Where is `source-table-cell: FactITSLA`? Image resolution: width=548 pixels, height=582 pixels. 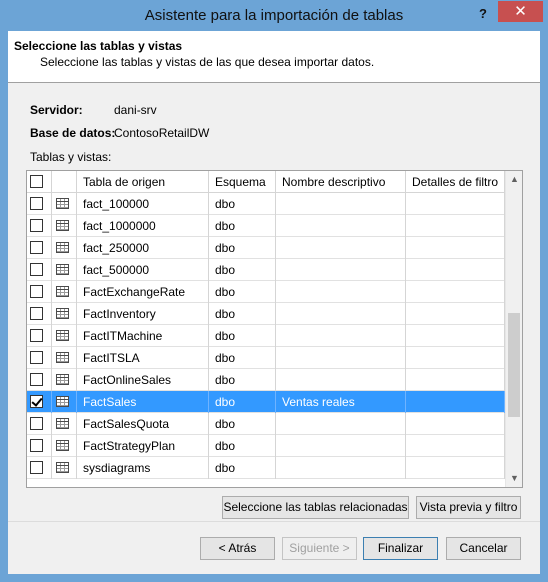
source-table-cell: FactITSLA is located at coordinates (143, 358).